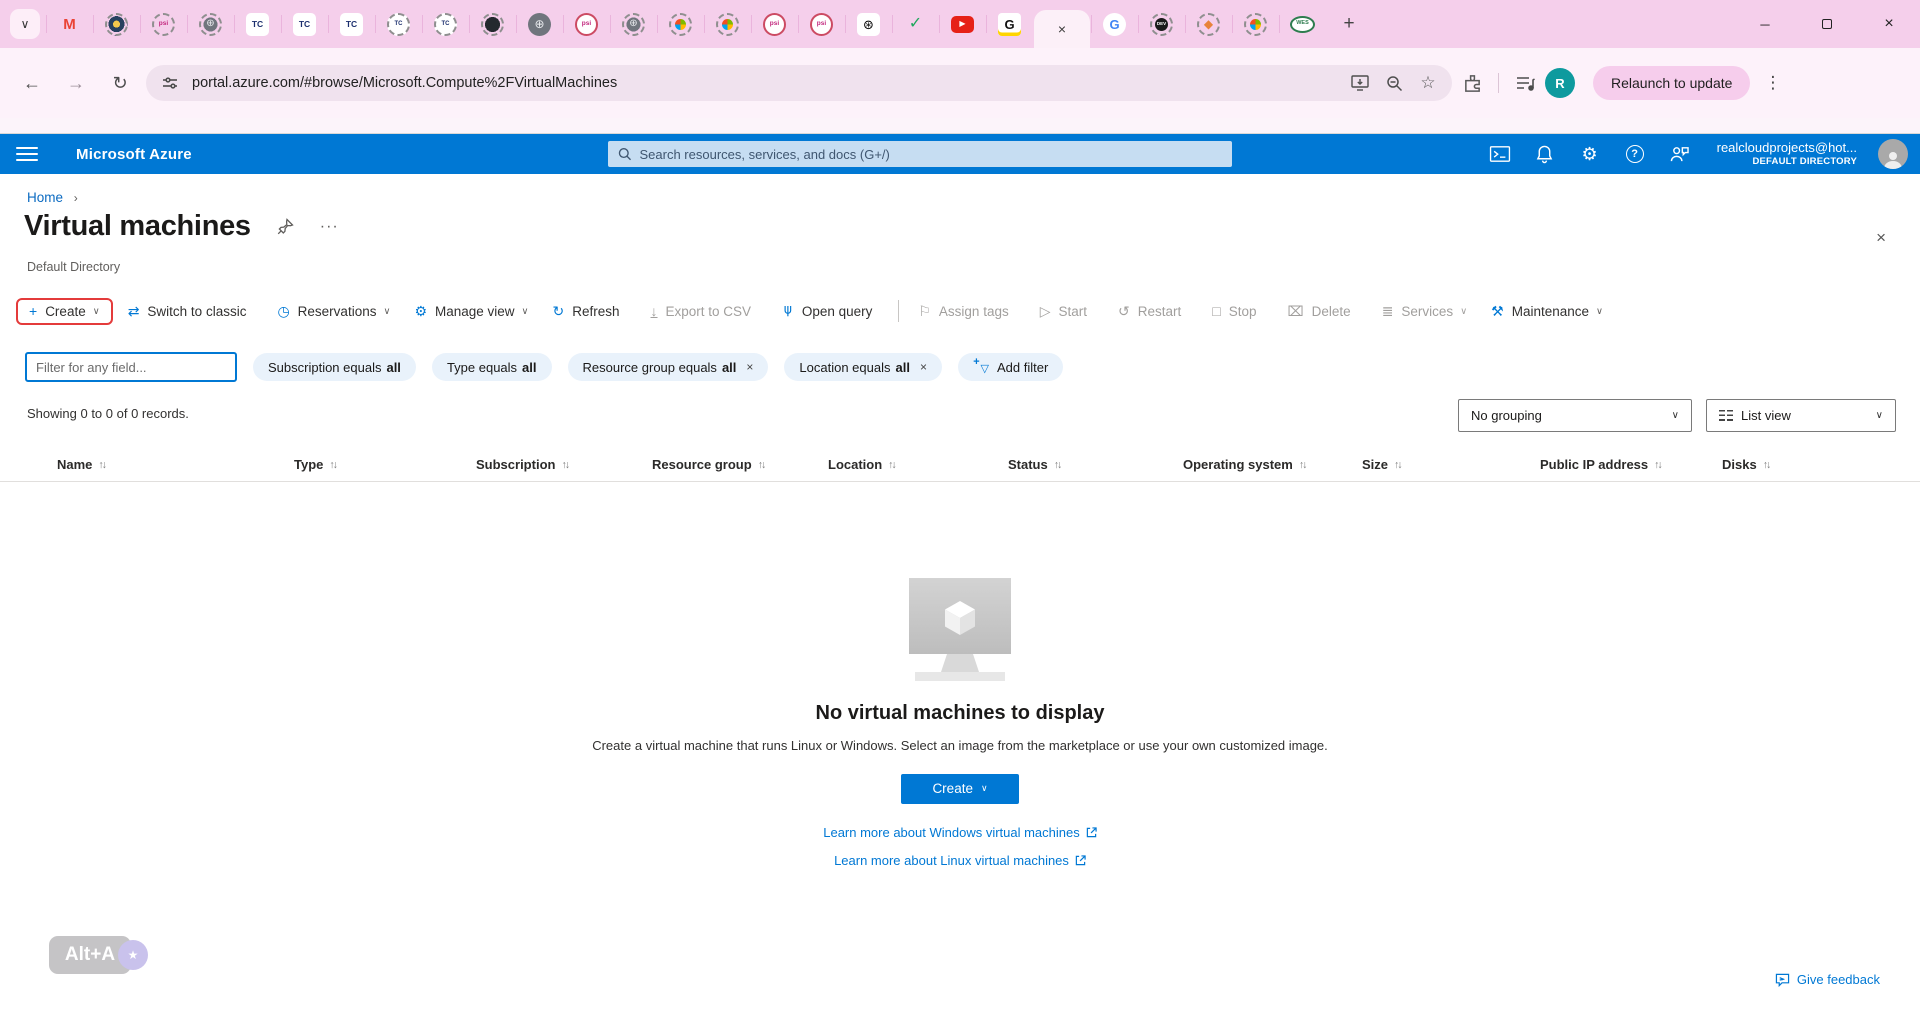 The width and height of the screenshot is (1920, 1020). What do you see at coordinates (491, 367) in the screenshot?
I see `filter-pill: Type equals all` at bounding box center [491, 367].